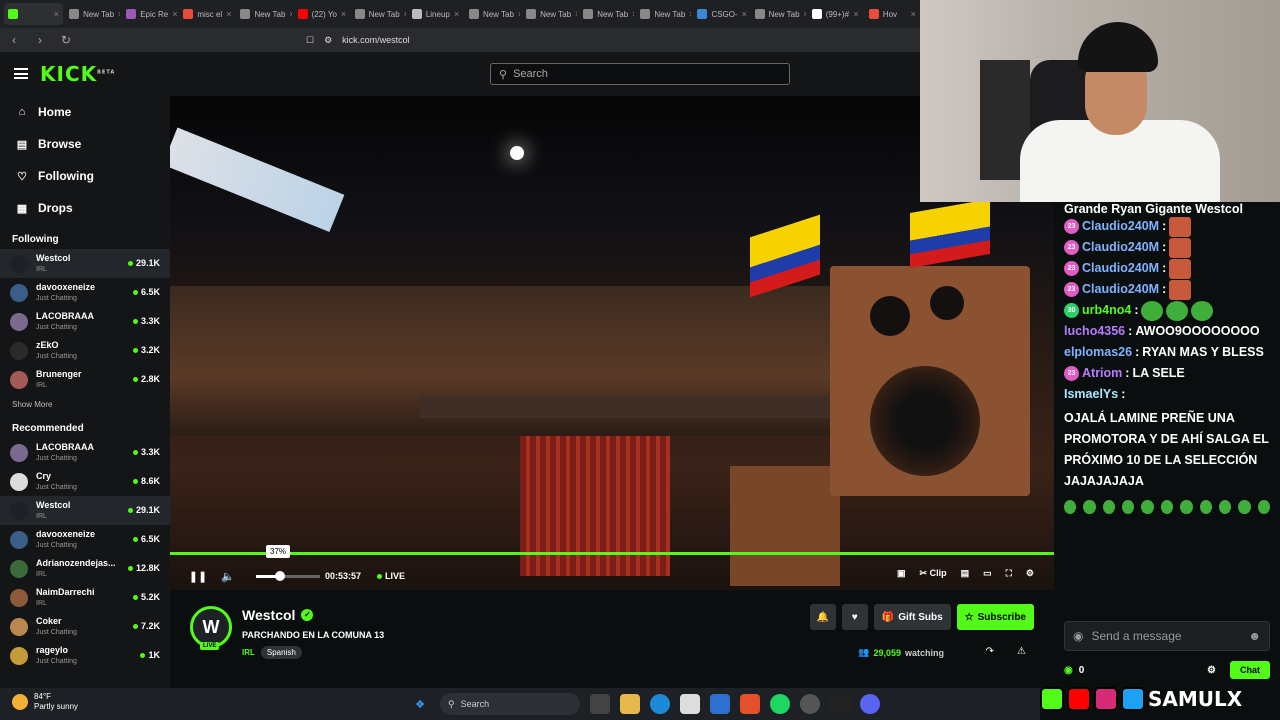  I want to click on sidebar-nav-home: ⌂ Home, so click(85, 112).